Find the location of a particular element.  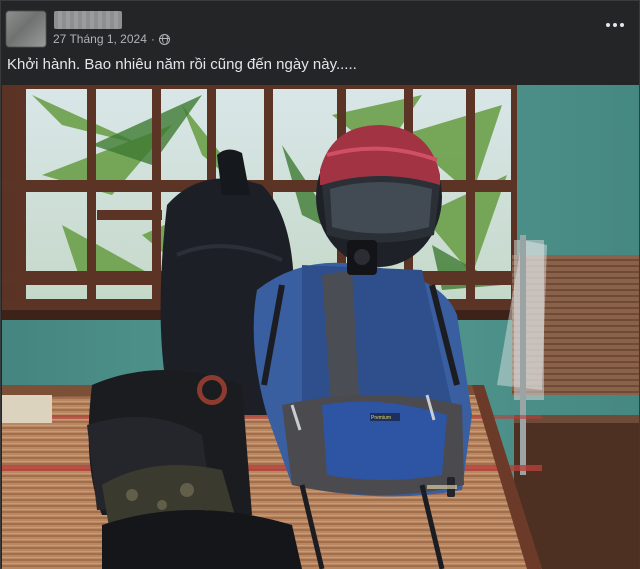

author-name-redacted is located at coordinates (88, 20).